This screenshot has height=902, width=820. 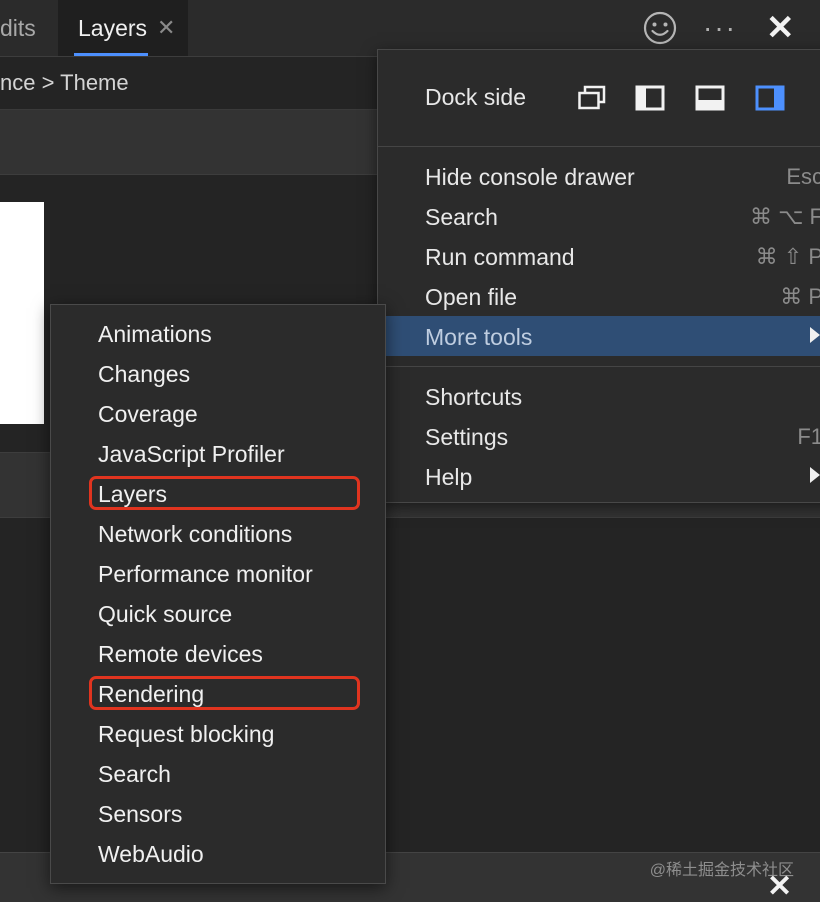 What do you see at coordinates (140, 814) in the screenshot?
I see `submenu-item-label: Sensors` at bounding box center [140, 814].